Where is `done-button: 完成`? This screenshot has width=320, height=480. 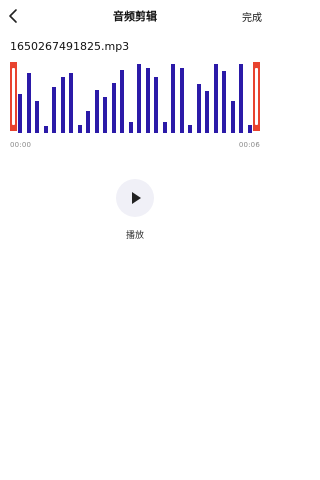 done-button: 完成 is located at coordinates (252, 16).